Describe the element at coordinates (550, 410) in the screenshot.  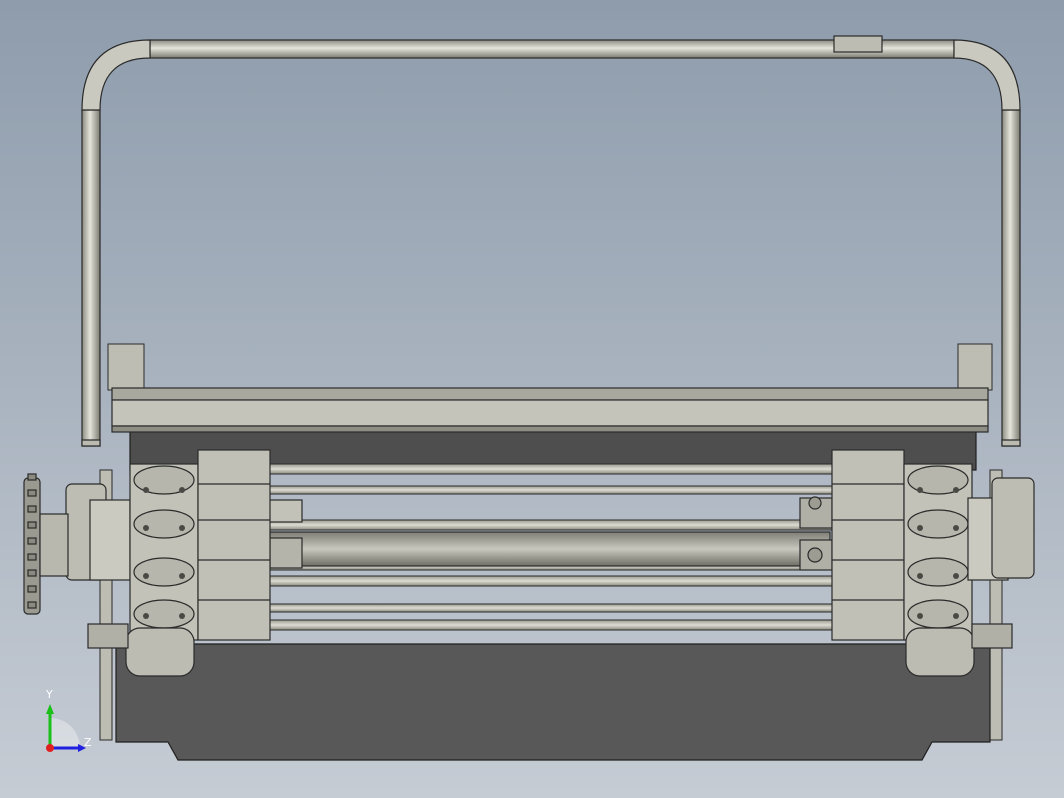
I see `top-cover-plate` at that location.